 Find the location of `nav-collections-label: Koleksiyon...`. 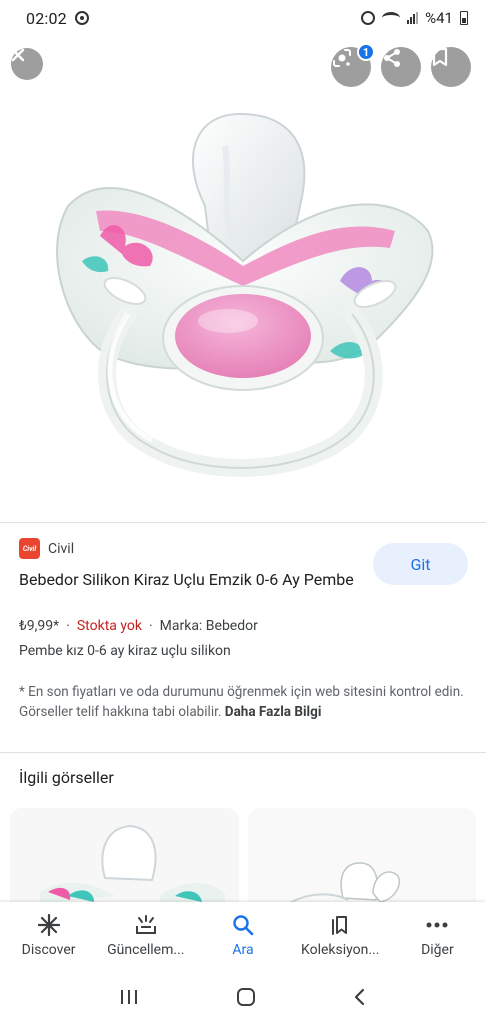

nav-collections-label: Koleksiyon... is located at coordinates (340, 950).